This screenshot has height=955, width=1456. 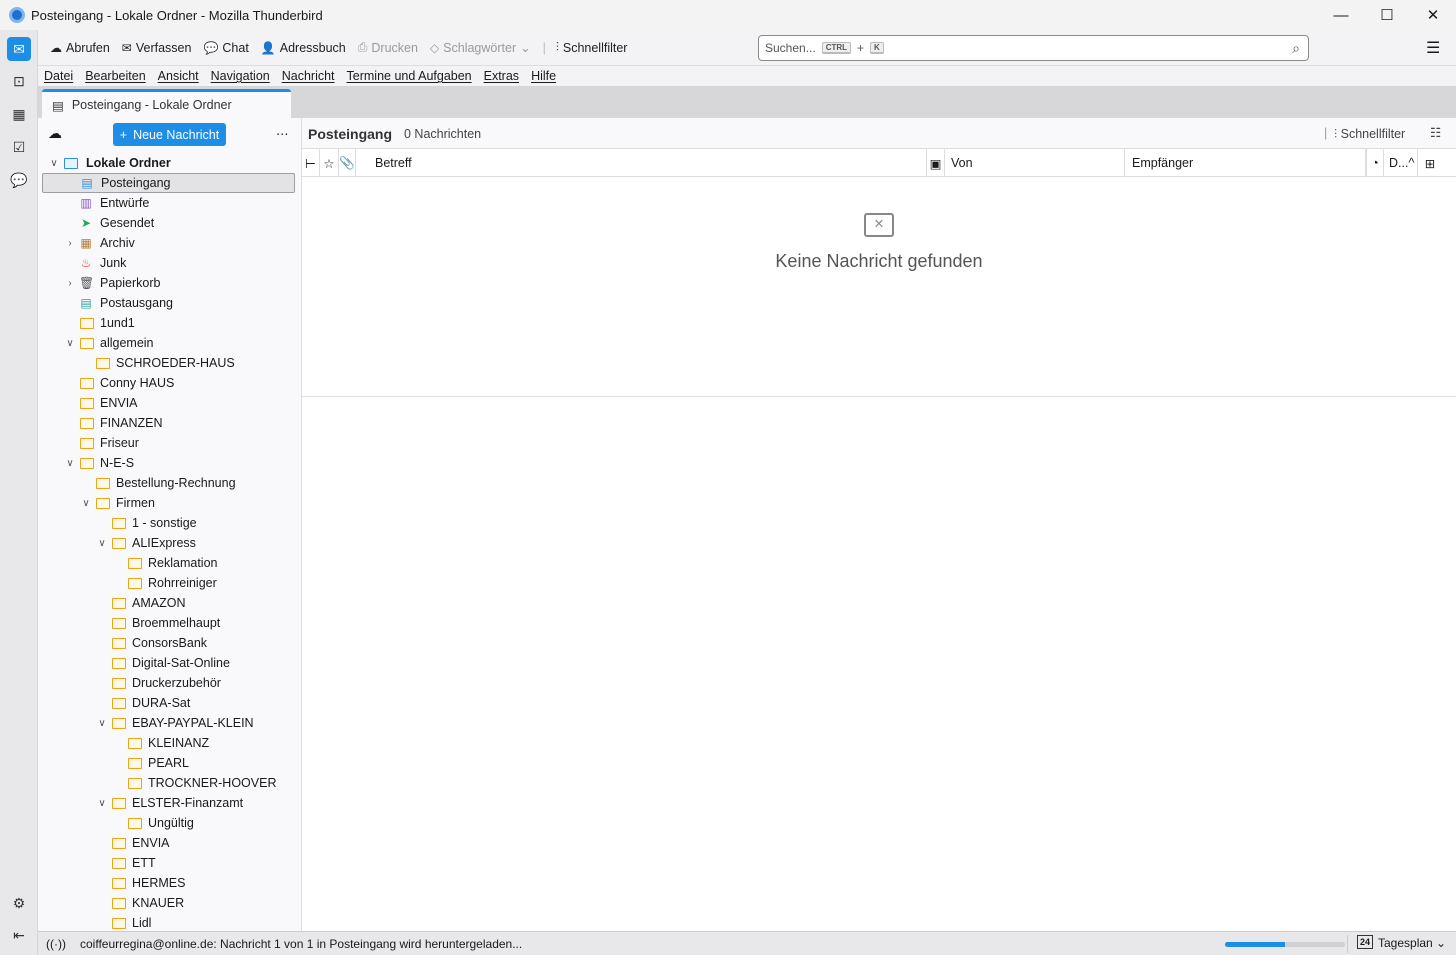 What do you see at coordinates (168, 503) in the screenshot?
I see `folder-firmen: ∨ Firmen` at bounding box center [168, 503].